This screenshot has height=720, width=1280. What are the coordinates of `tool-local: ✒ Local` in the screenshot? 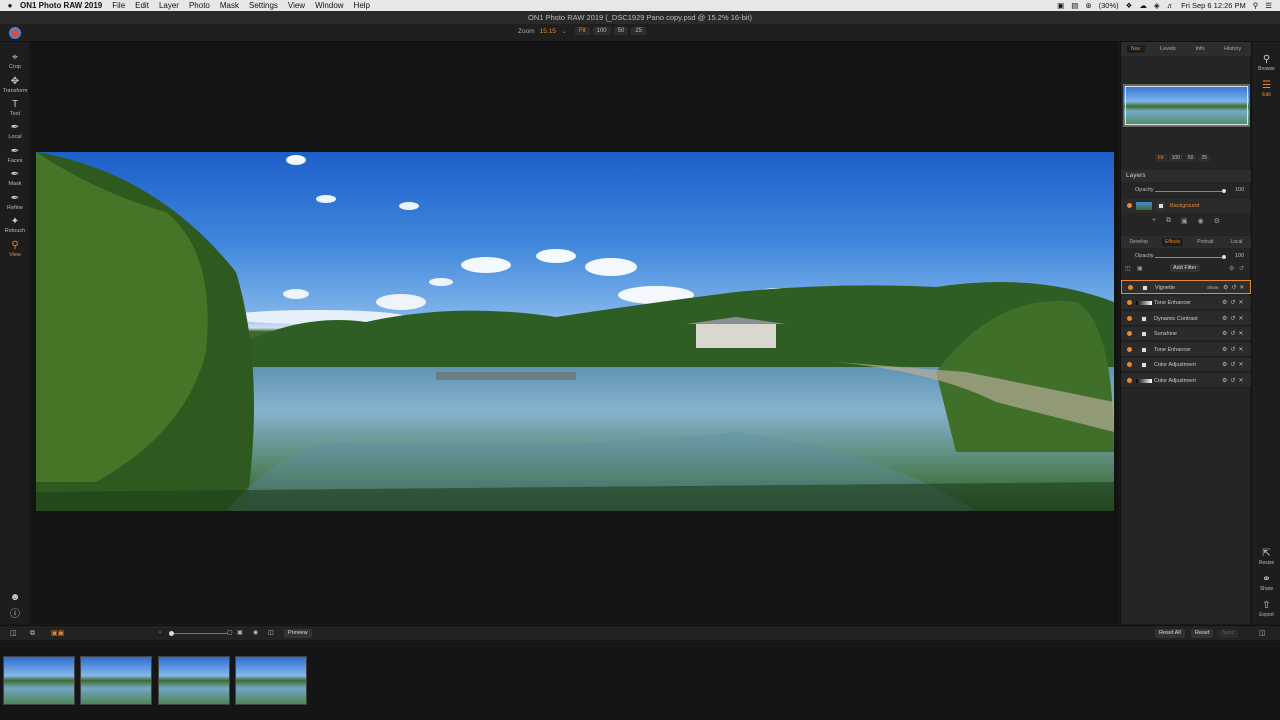 It's located at (15, 131).